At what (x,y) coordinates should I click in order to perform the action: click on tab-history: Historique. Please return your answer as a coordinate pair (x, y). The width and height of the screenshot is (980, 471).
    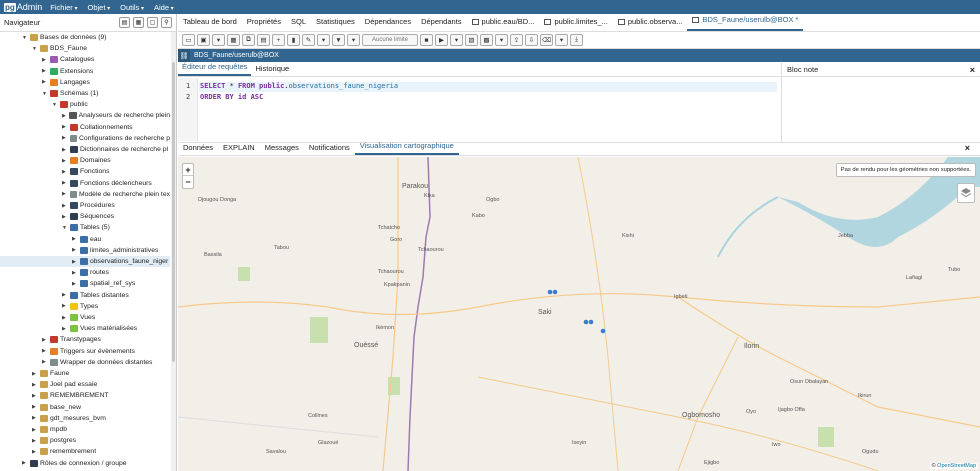
    Looking at the image, I should click on (272, 70).